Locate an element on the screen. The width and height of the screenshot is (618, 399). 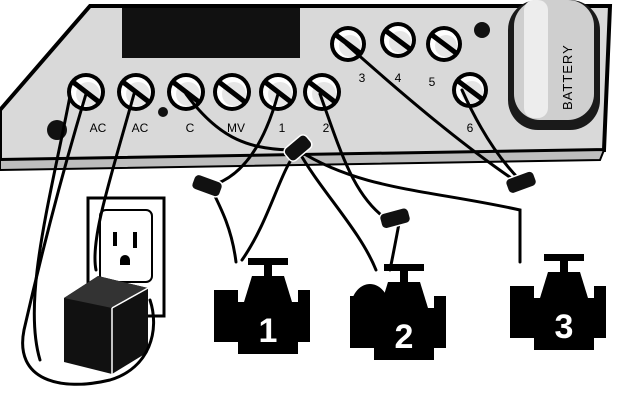
terminal-label: 6 is located at coordinates (470, 128).